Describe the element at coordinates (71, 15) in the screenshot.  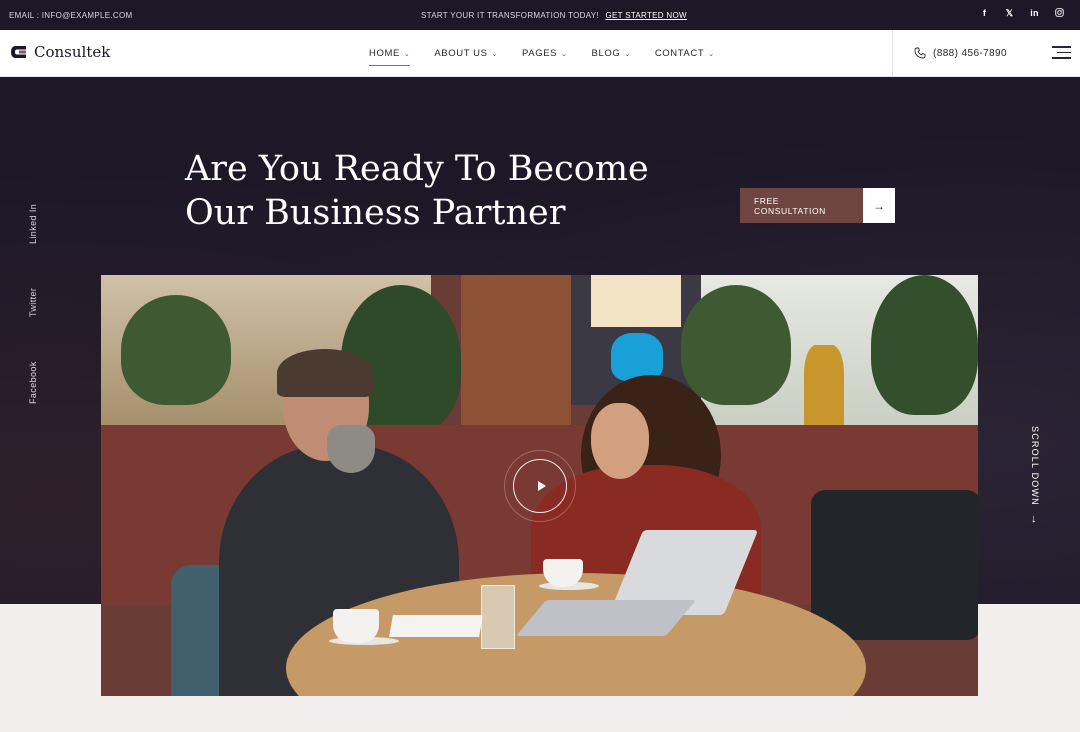
I see `contact-email: EMAIL : INFO@EXAMPLE.COM` at that location.